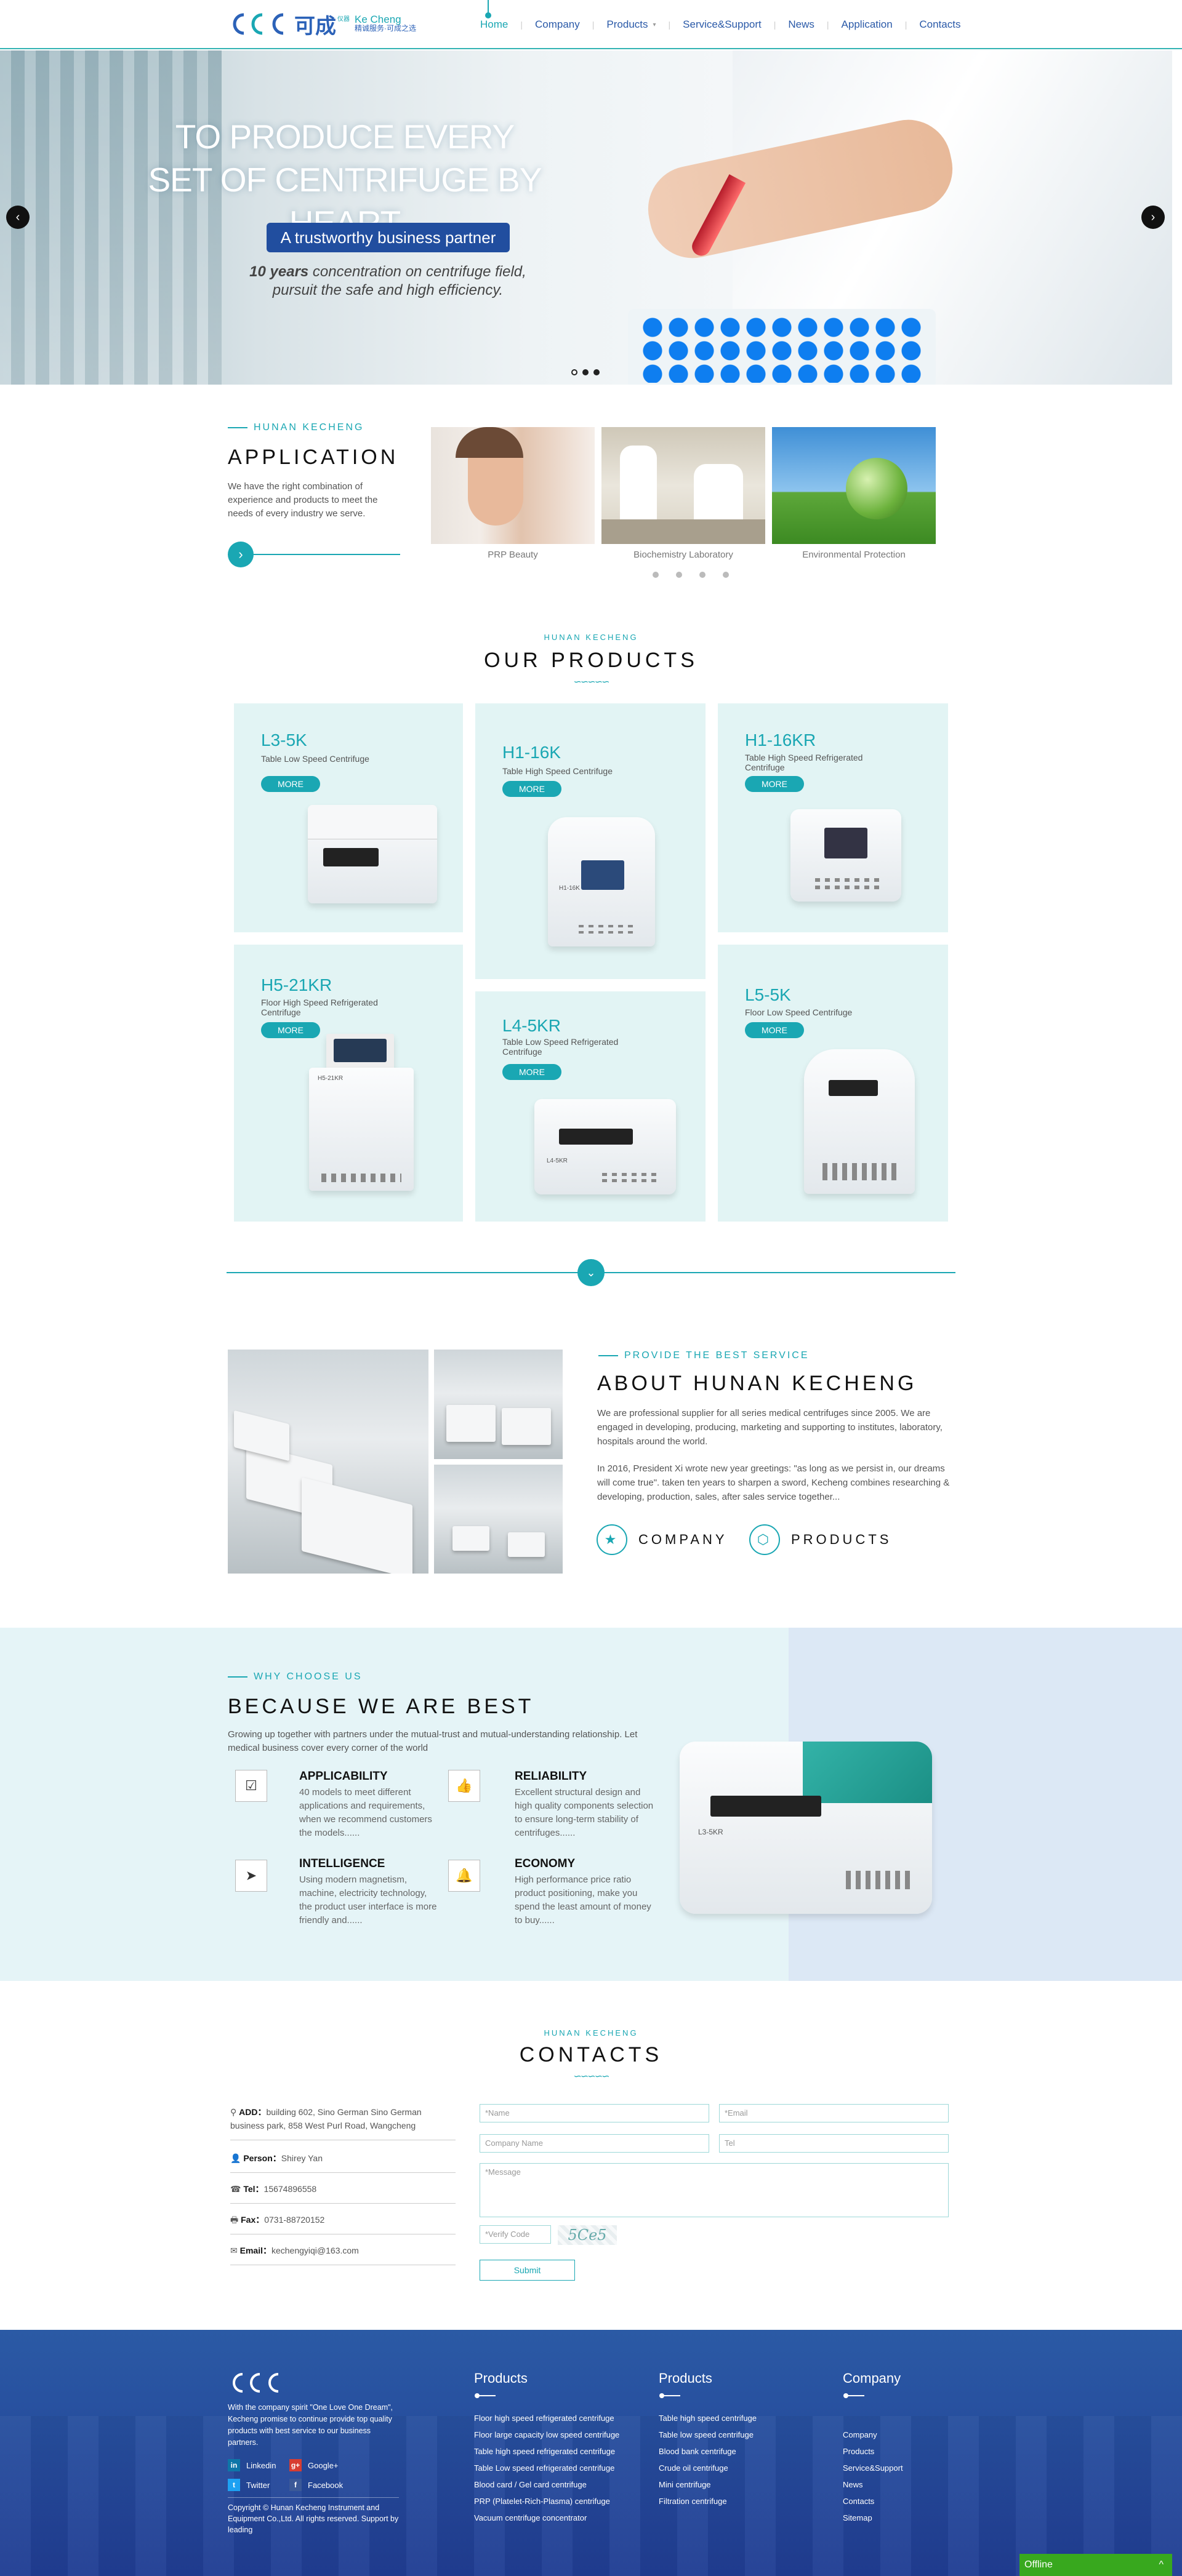 The width and height of the screenshot is (1182, 2576). I want to click on thumbs-up-icon: 👍, so click(464, 1786).